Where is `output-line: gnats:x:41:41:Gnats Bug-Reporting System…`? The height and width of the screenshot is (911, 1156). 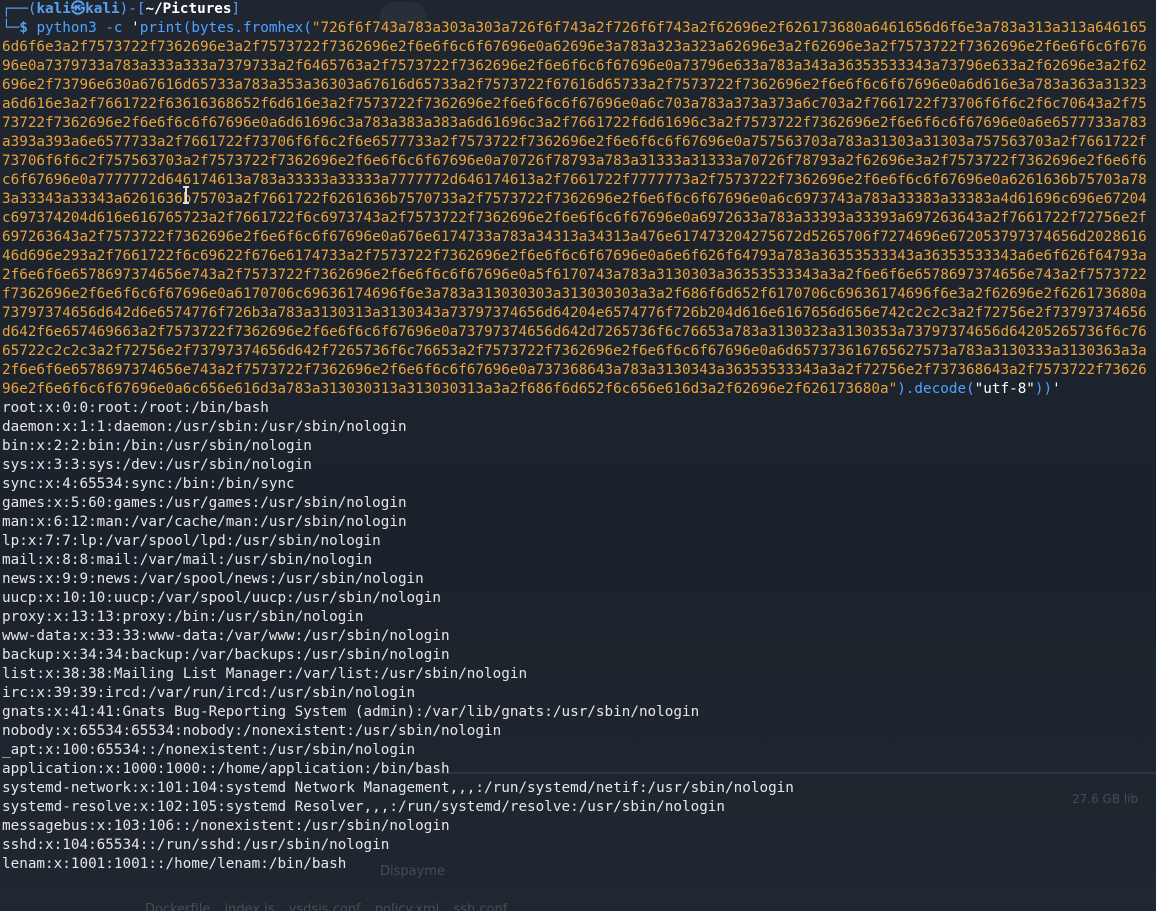
output-line: gnats:x:41:41:Gnats Bug-Reporting System… is located at coordinates (351, 712).